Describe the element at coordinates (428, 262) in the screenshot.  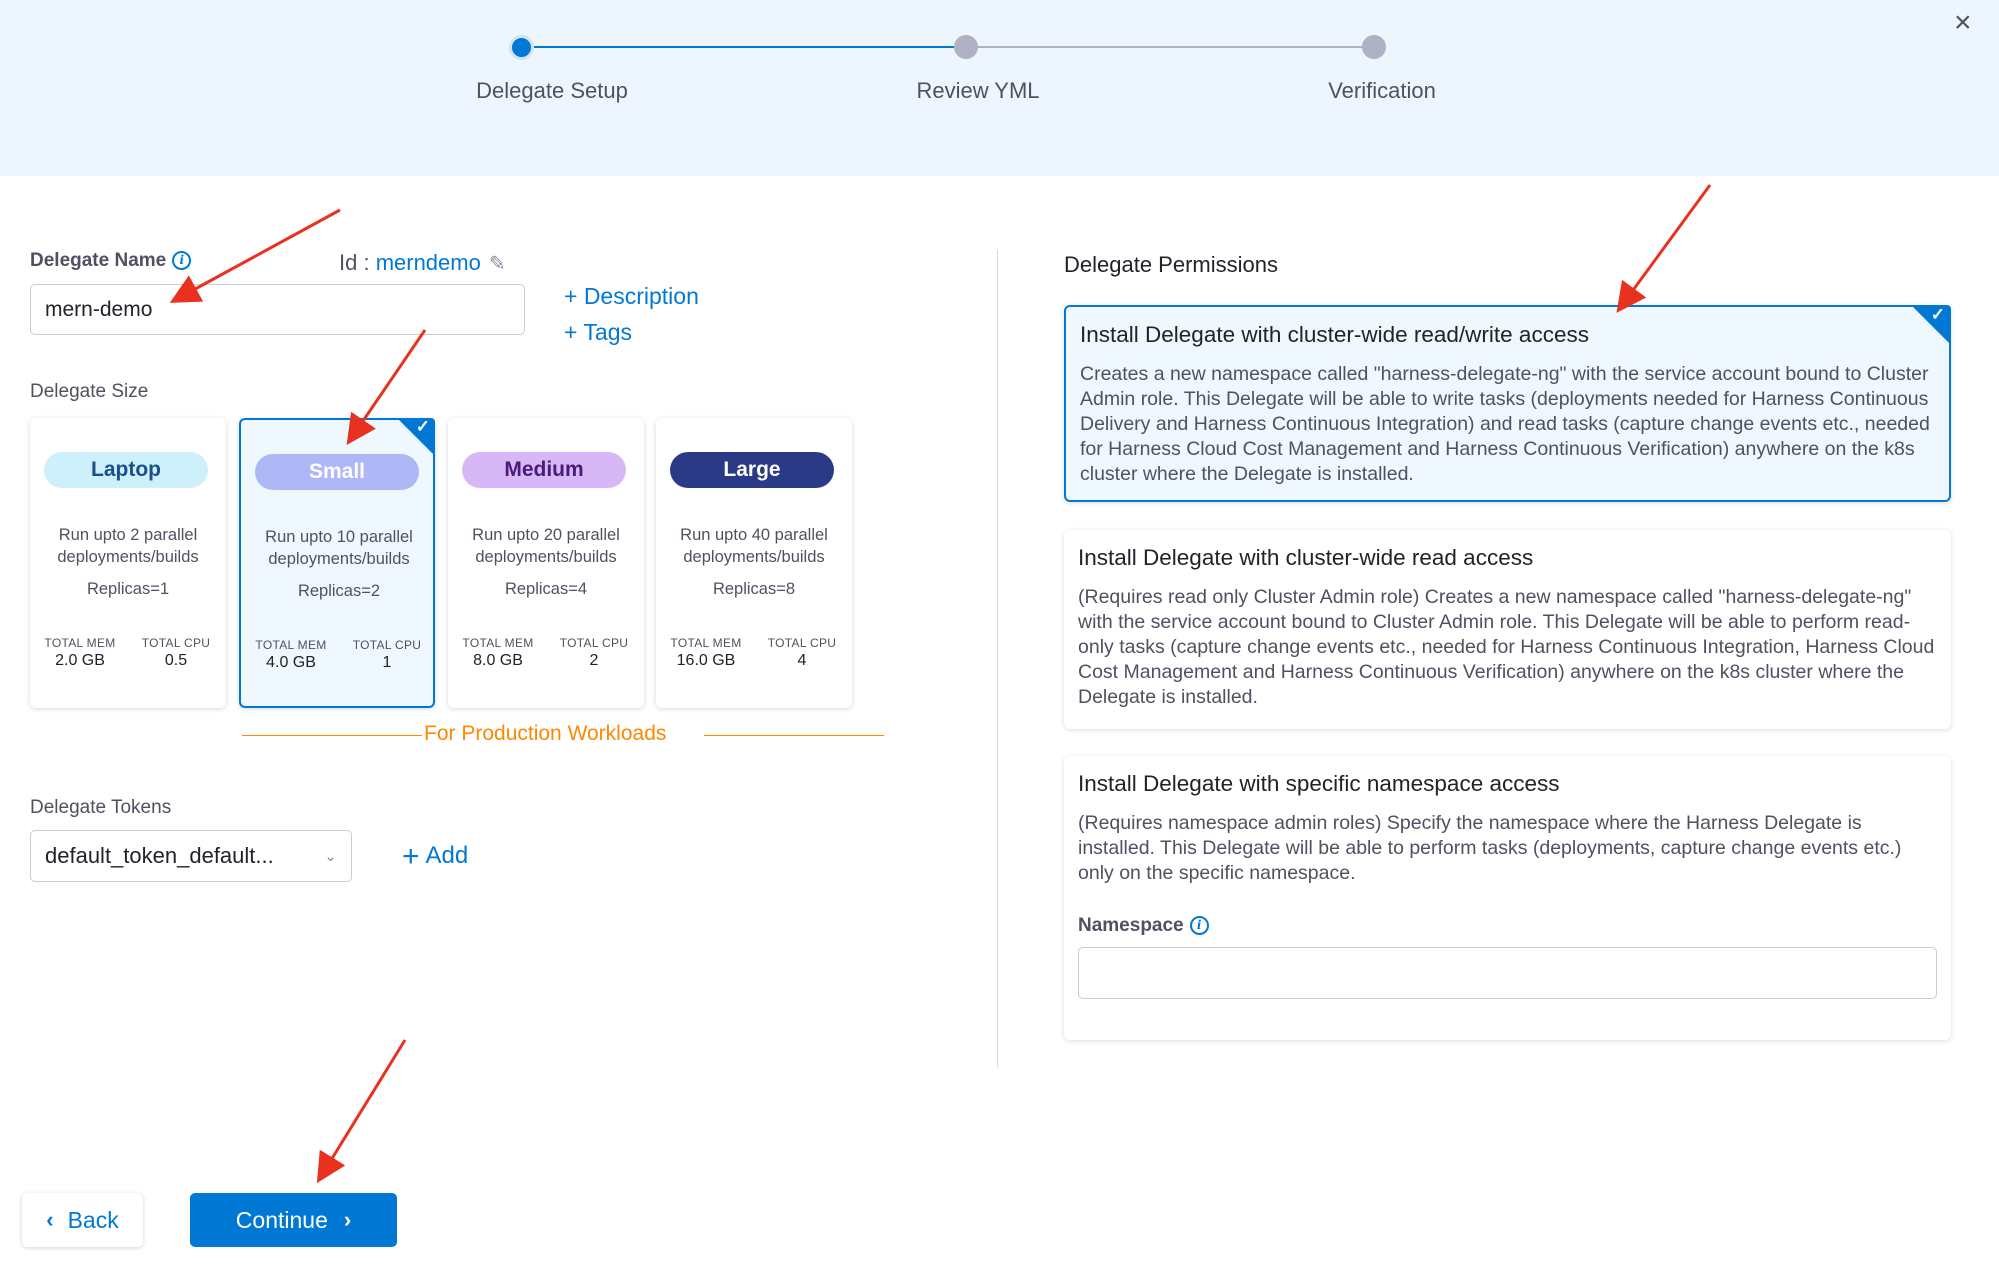
I see `delegate-id-value: merndemo` at that location.